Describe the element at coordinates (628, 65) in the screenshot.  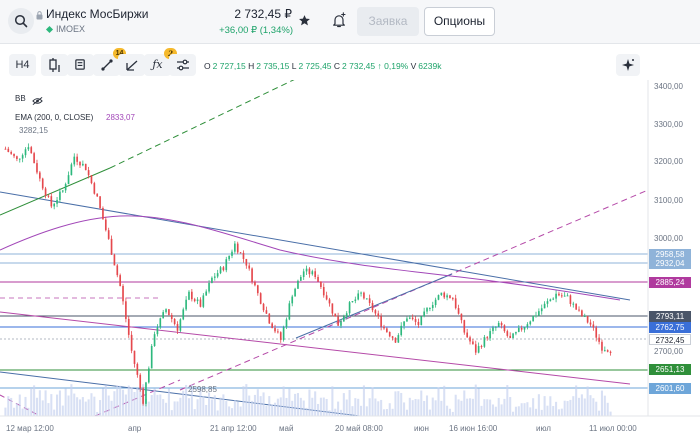
I see `ai-assist-button` at that location.